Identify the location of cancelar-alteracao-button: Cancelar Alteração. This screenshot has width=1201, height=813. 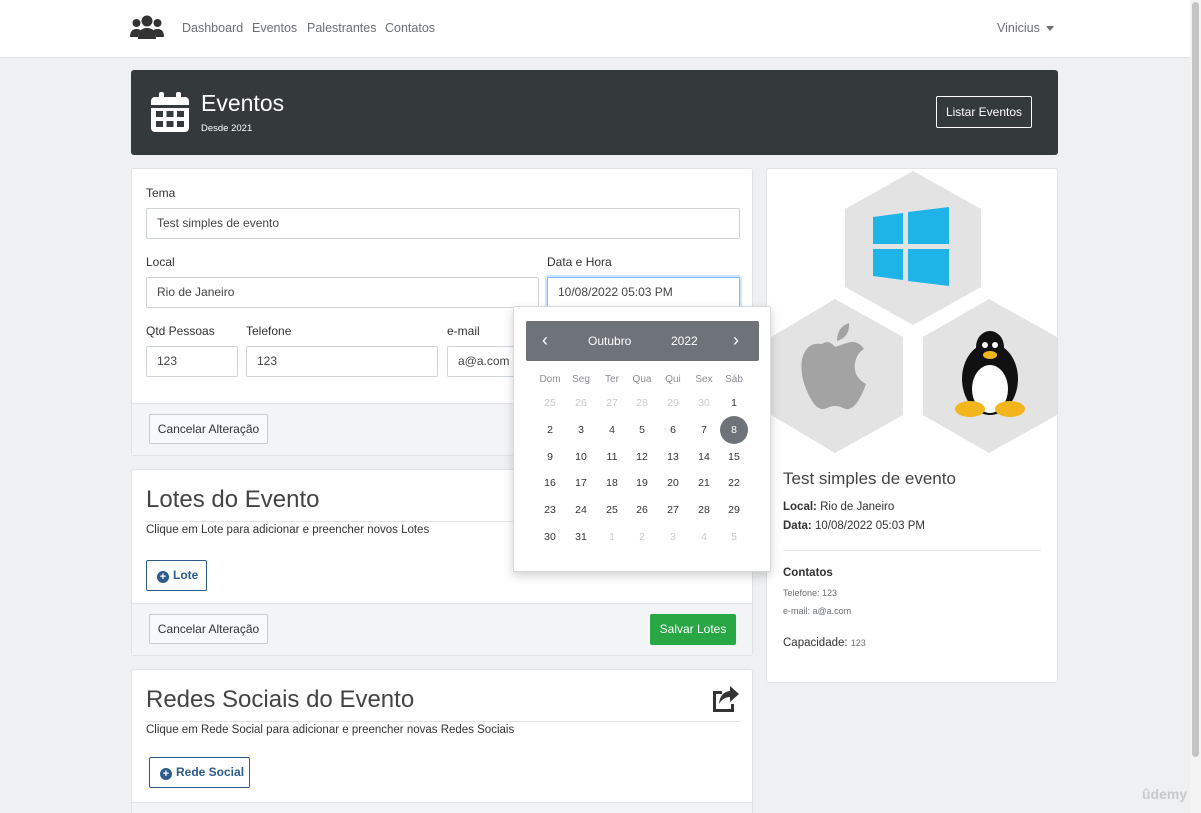
(208, 429).